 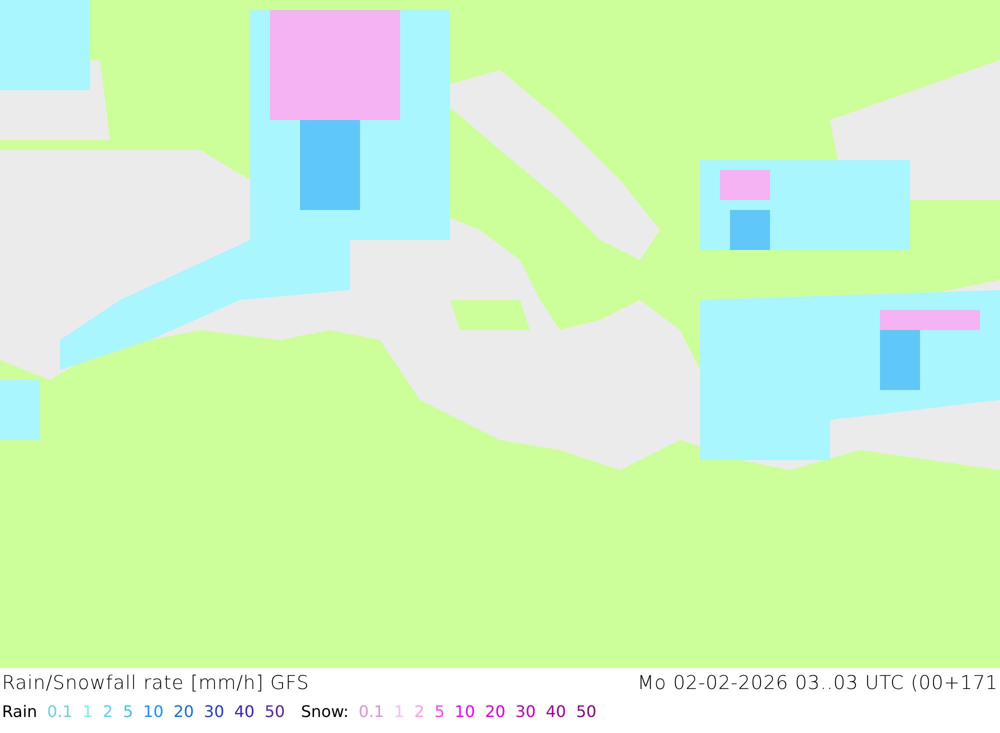 What do you see at coordinates (419, 711) in the screenshot?
I see `snow-scale-value: 2` at bounding box center [419, 711].